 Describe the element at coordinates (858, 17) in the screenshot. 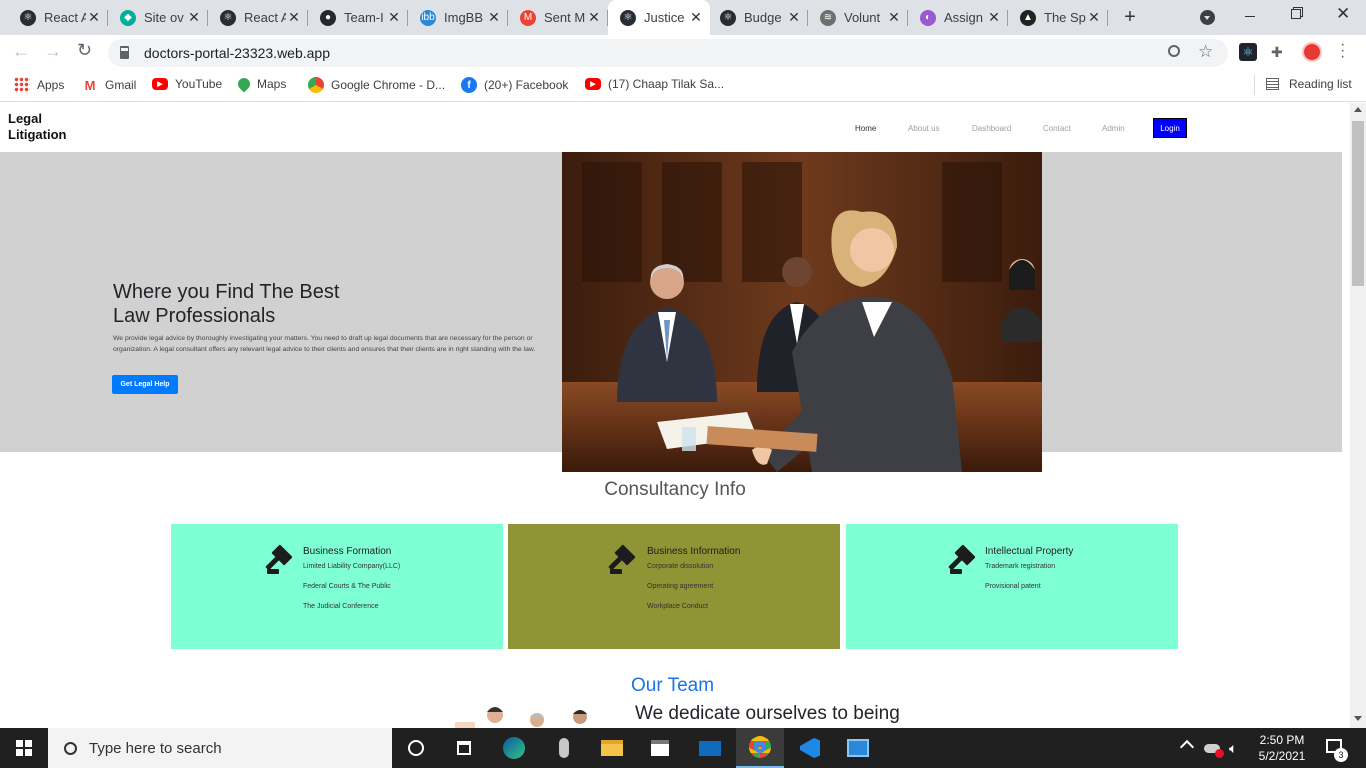

I see `browser-tab: ≋ Volunt ✕` at that location.